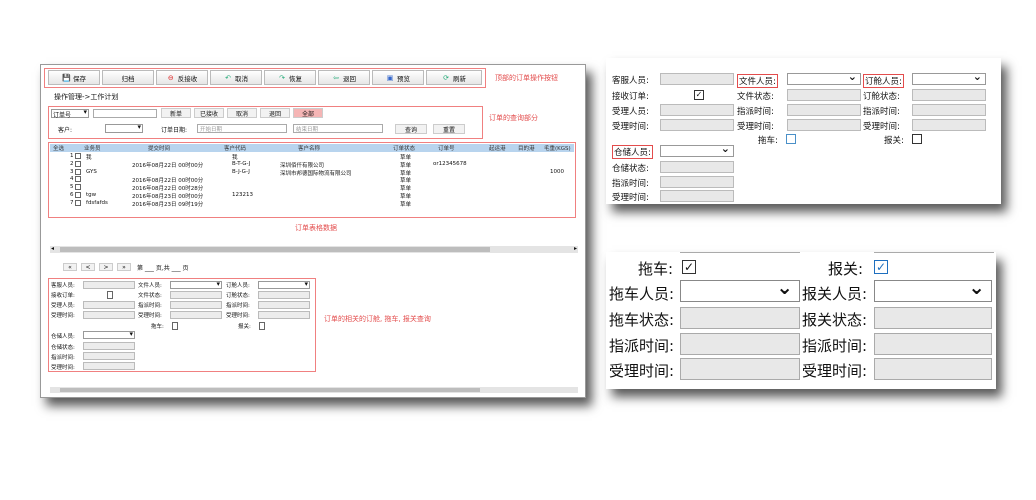 This screenshot has height=500, width=1036. Describe the element at coordinates (150, 296) in the screenshot. I see `small-doc_status-label: 文件状态:` at that location.